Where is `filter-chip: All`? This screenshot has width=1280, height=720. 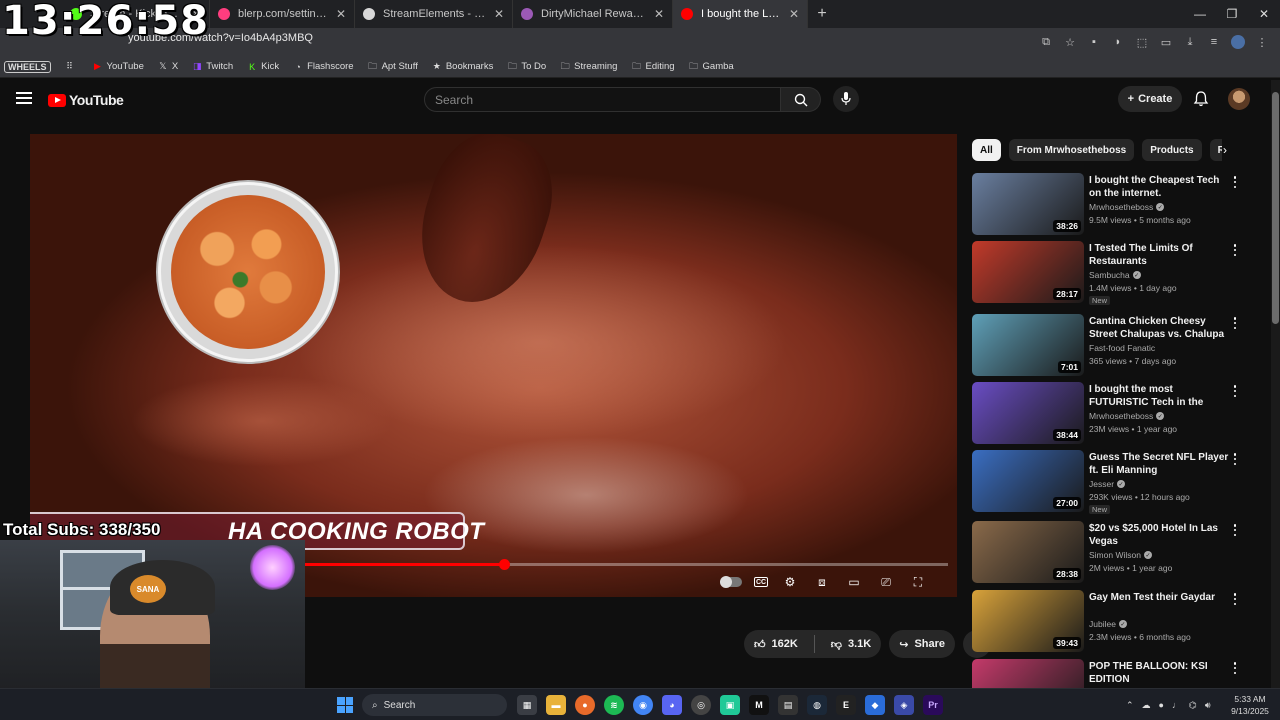 filter-chip: All is located at coordinates (986, 150).